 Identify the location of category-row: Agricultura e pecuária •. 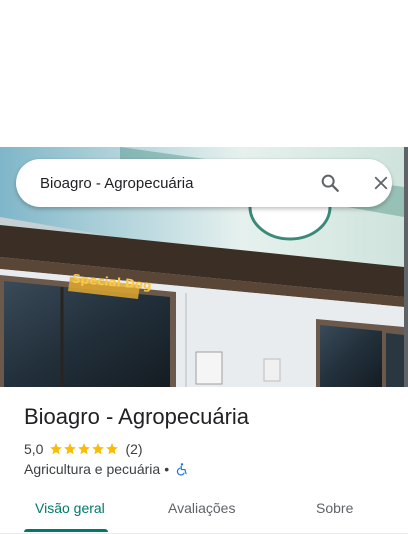
(106, 469).